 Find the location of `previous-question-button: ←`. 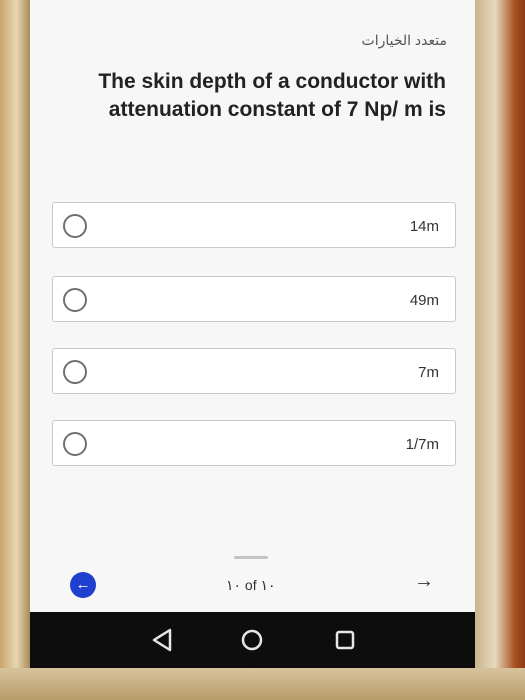

previous-question-button: ← is located at coordinates (83, 585).